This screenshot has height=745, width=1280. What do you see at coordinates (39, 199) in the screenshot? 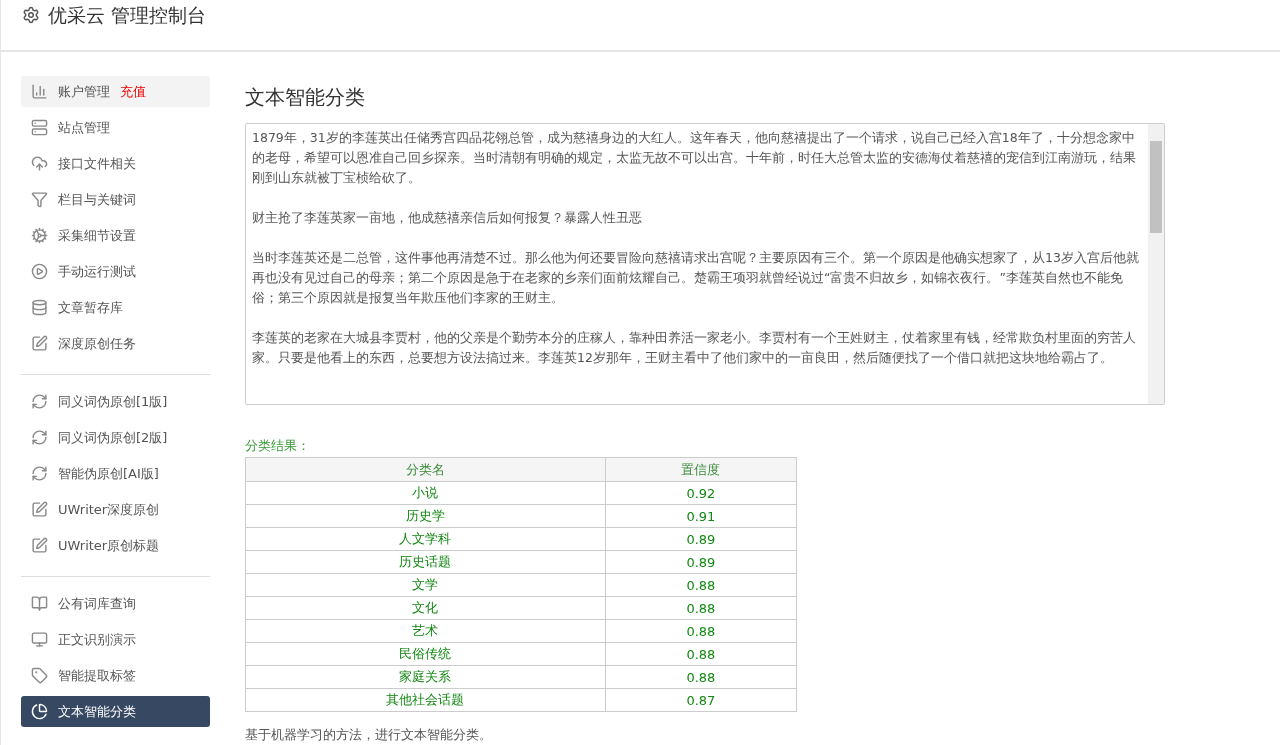
I see `filter-icon` at bounding box center [39, 199].